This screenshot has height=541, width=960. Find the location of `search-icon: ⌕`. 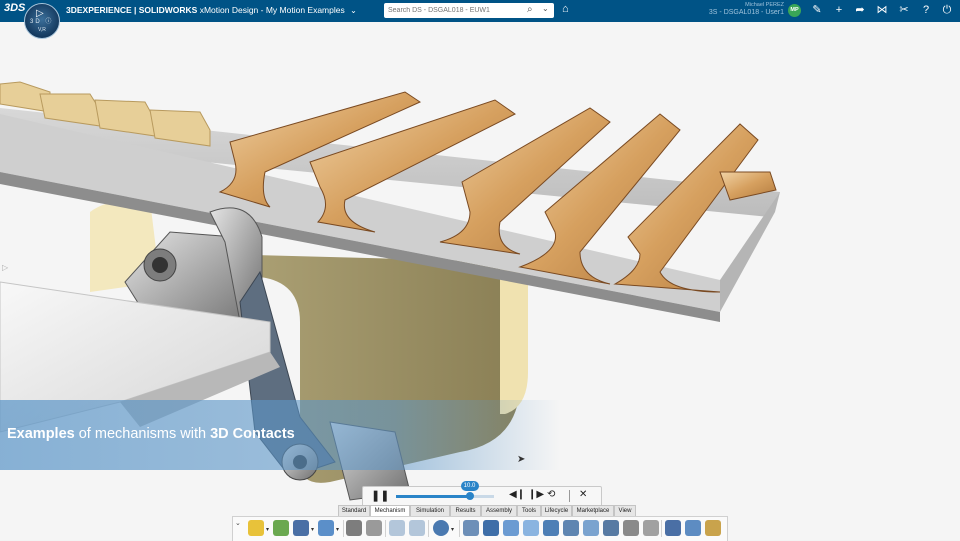

search-icon: ⌕ is located at coordinates (530, 9).